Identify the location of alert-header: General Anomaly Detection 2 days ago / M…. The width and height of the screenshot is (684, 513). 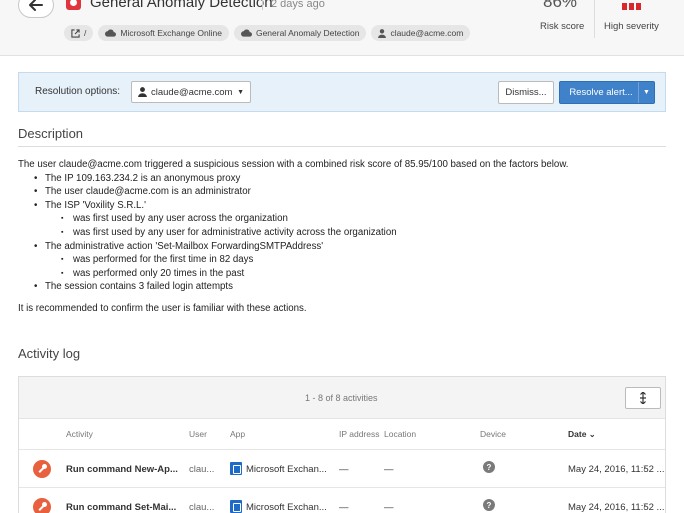
(342, 28).